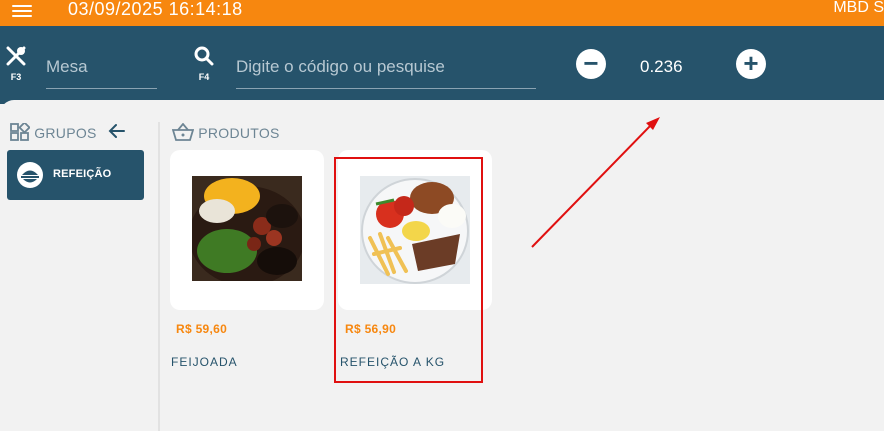 The image size is (884, 431). I want to click on annotation-arrow-icon, so click(595, 182).